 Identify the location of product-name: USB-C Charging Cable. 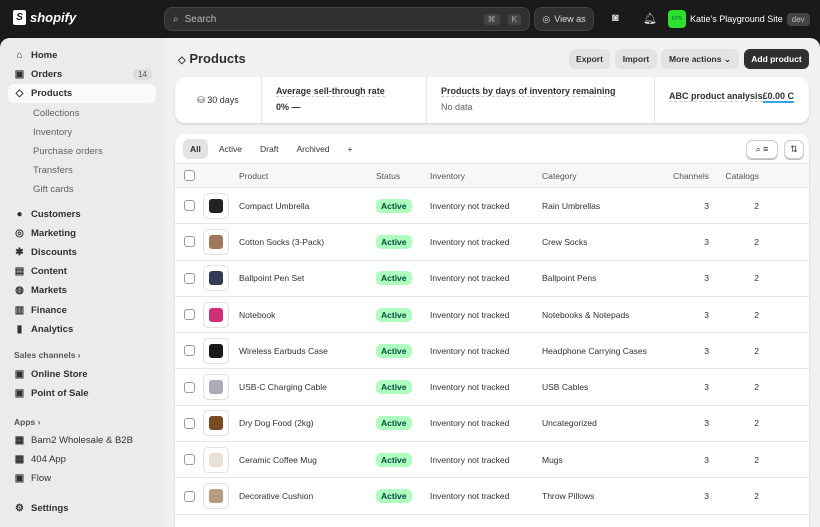
(307, 387).